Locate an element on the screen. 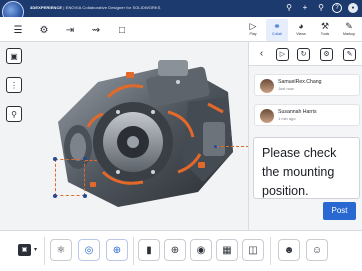 This screenshot has height=271, width=362. tab-play: ▷ Play is located at coordinates (253, 30).